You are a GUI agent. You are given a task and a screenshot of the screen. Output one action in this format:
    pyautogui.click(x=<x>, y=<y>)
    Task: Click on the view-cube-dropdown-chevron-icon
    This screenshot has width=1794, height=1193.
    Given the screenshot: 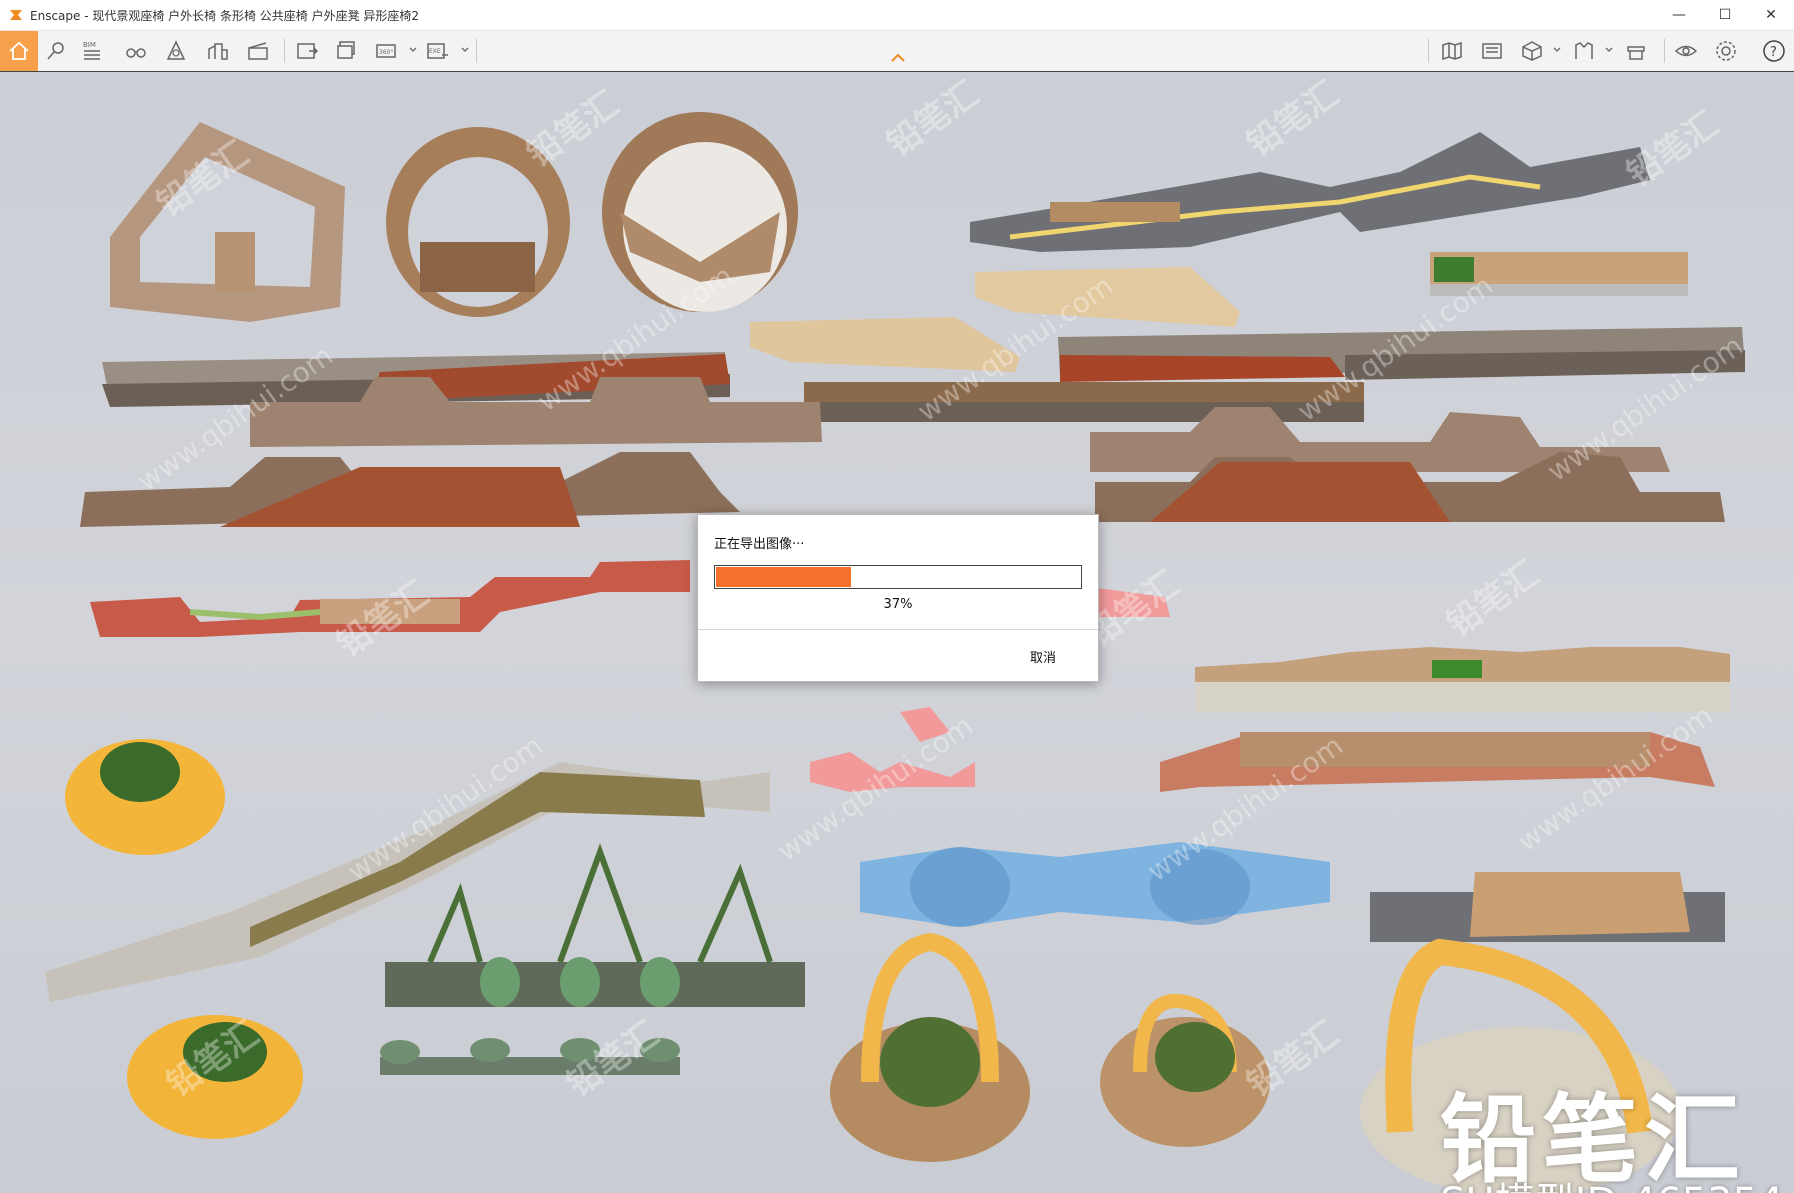 What is the action you would take?
    pyautogui.click(x=1557, y=50)
    